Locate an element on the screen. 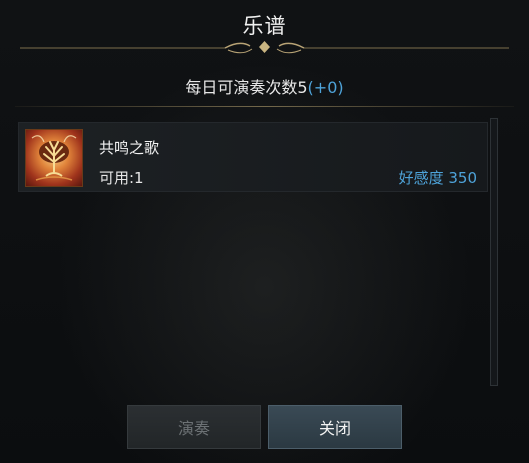 The width and height of the screenshot is (529, 463). play-button: 演奏 is located at coordinates (194, 427).